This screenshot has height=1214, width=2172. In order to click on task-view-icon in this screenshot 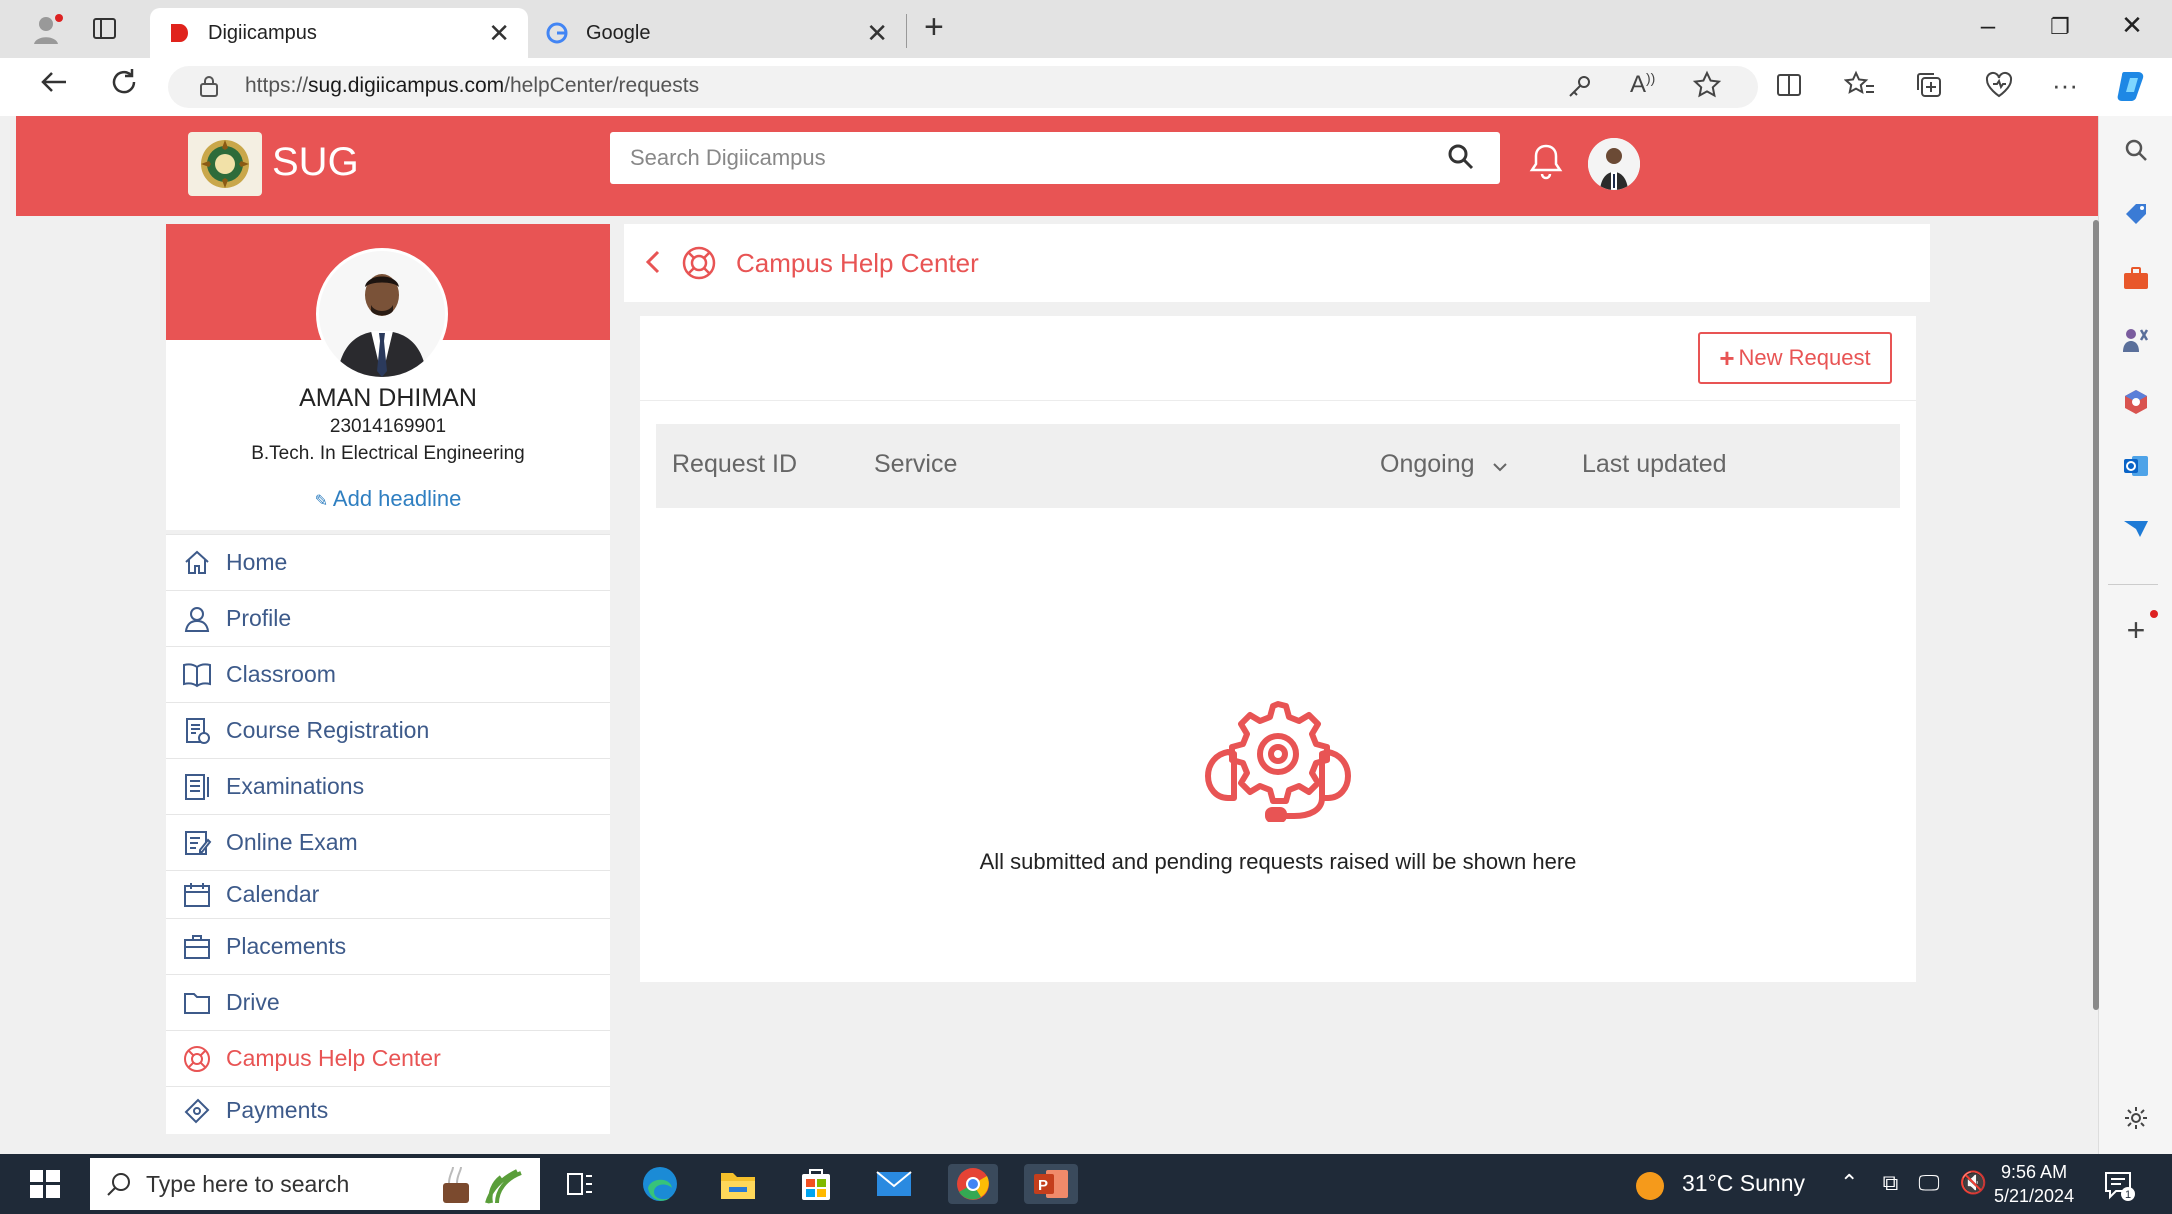, I will do `click(580, 1184)`.